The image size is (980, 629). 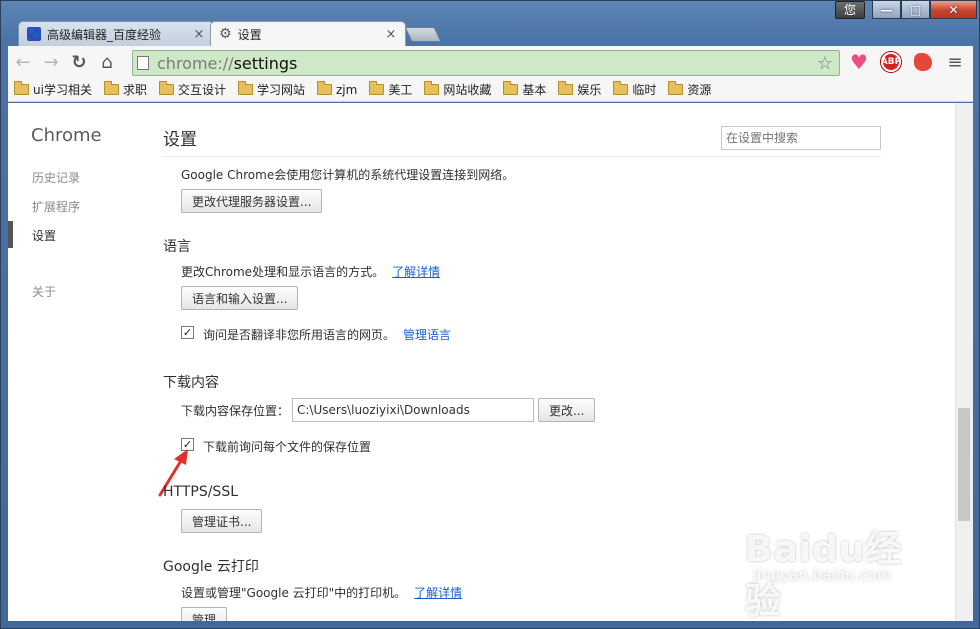 I want to click on tab-title: 设置, so click(x=249, y=34).